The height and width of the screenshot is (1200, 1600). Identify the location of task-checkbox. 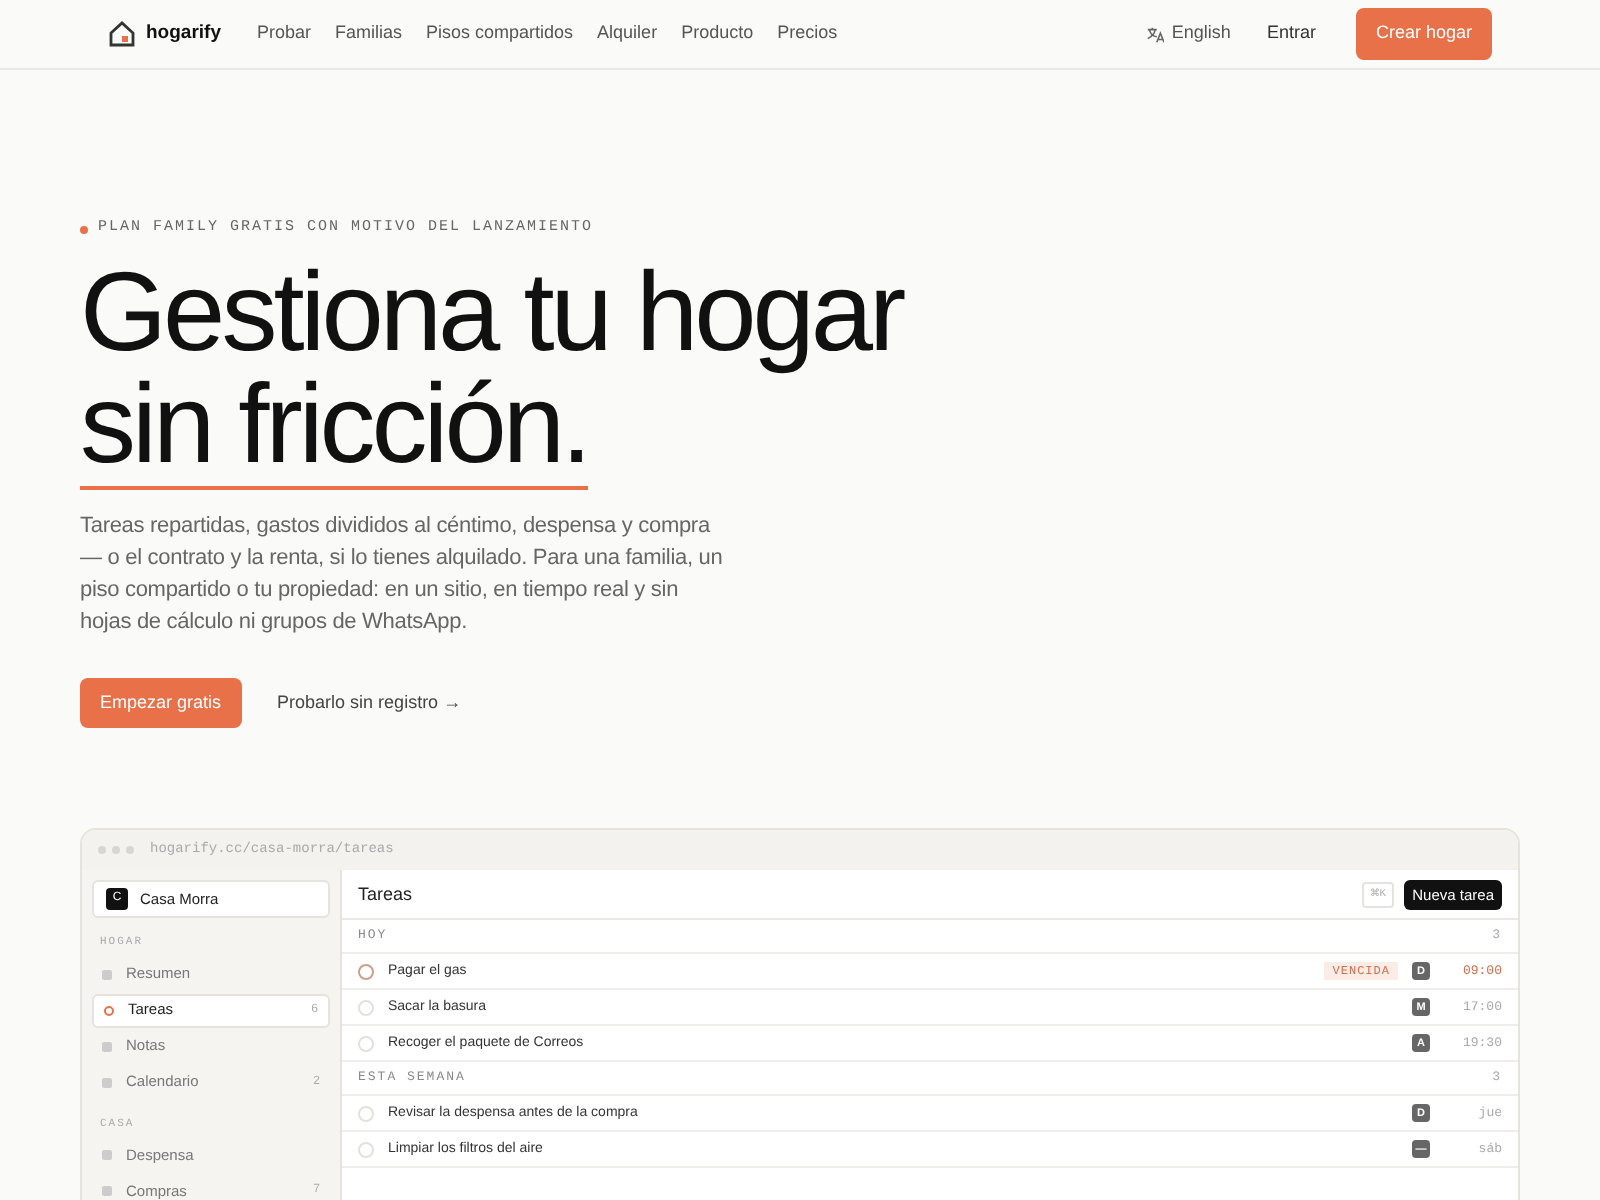
(366, 971).